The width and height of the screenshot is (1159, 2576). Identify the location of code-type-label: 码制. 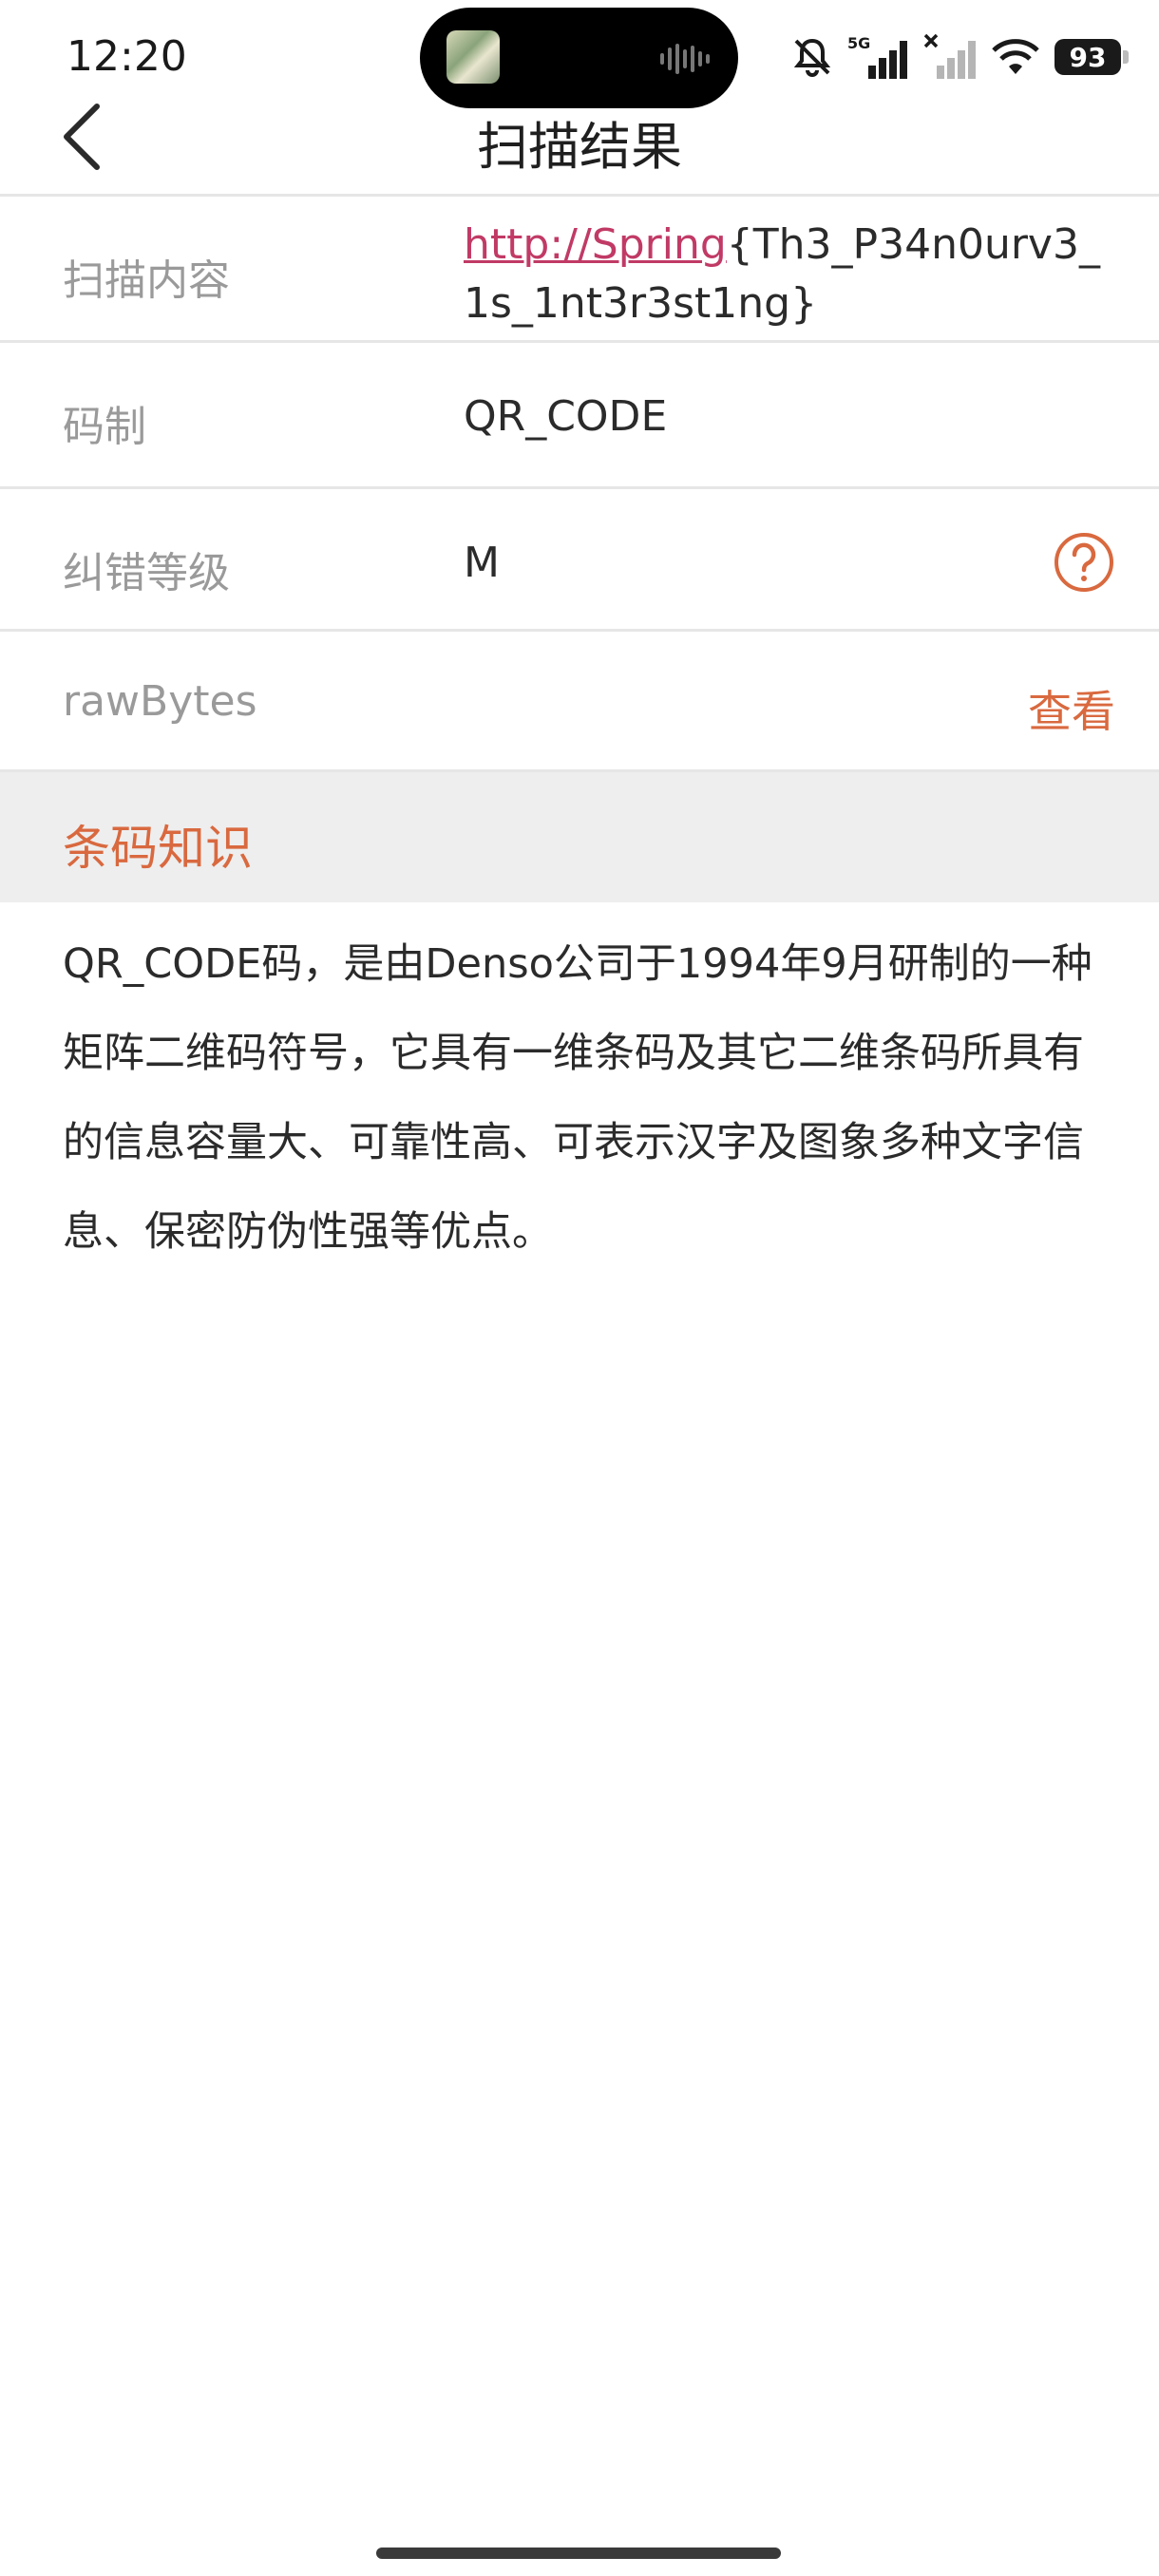
(104, 427).